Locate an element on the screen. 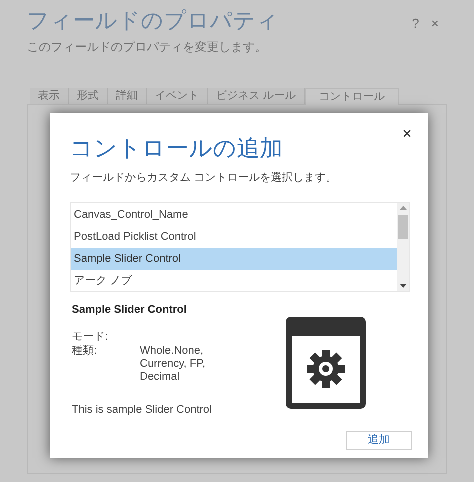 This screenshot has height=482, width=474. field-label: 種類: is located at coordinates (85, 352).